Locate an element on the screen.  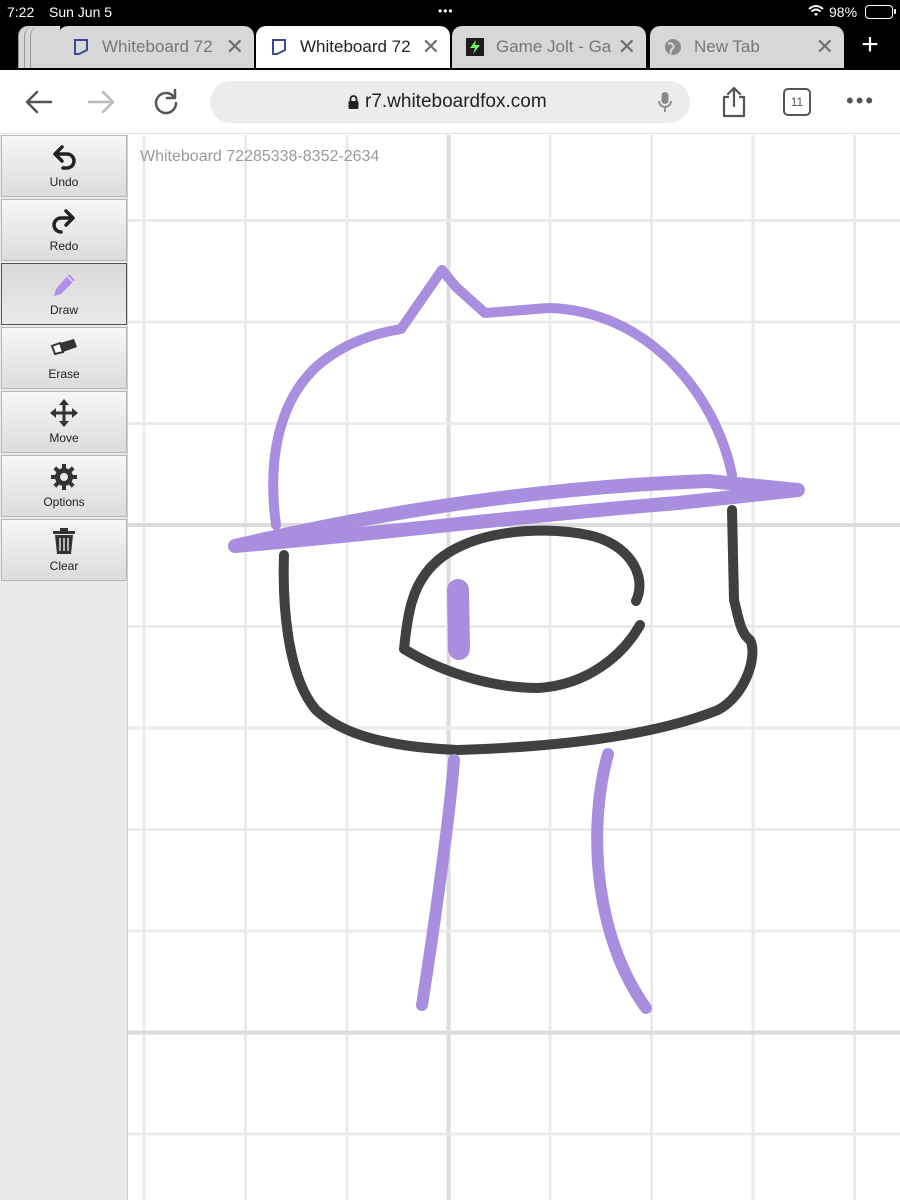
pencil-icon is located at coordinates (64, 285).